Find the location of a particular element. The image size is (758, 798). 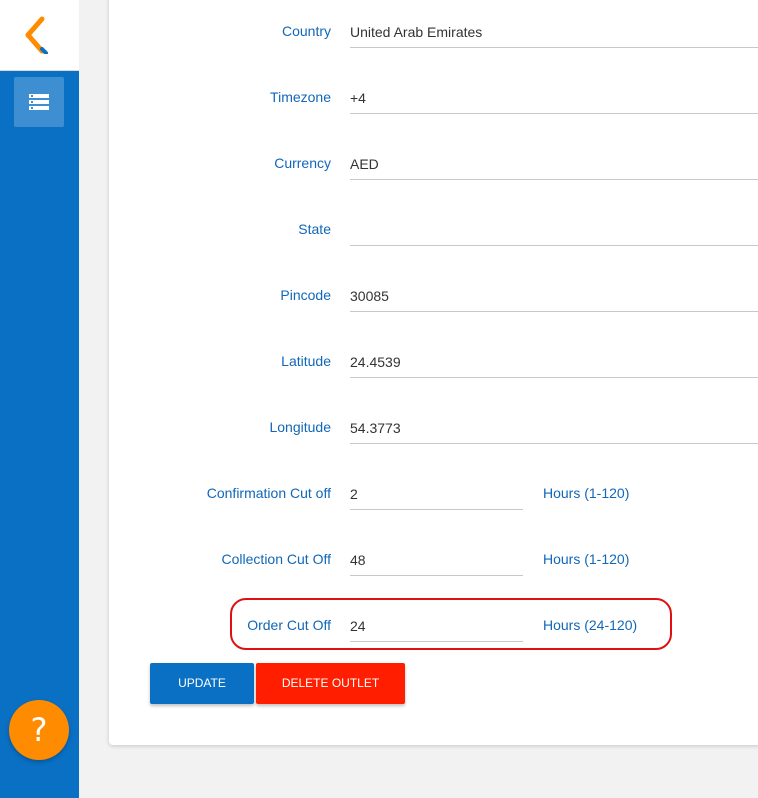

state-underline is located at coordinates (554, 245).